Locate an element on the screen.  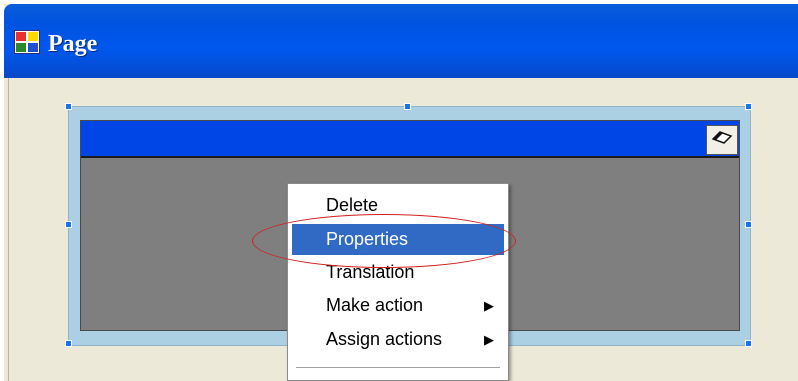
resize-handle-middle-left is located at coordinates (68, 224).